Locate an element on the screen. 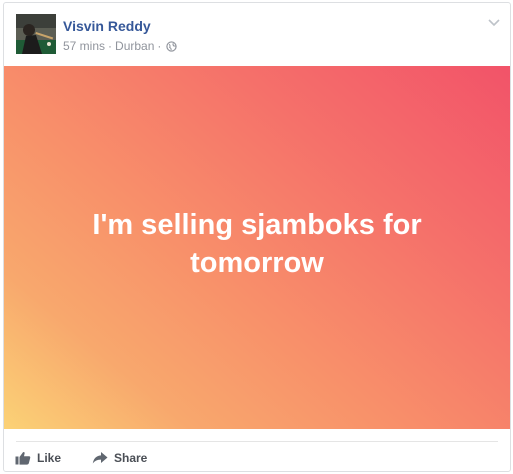 This screenshot has width=513, height=474. post-location: Durban is located at coordinates (134, 46).